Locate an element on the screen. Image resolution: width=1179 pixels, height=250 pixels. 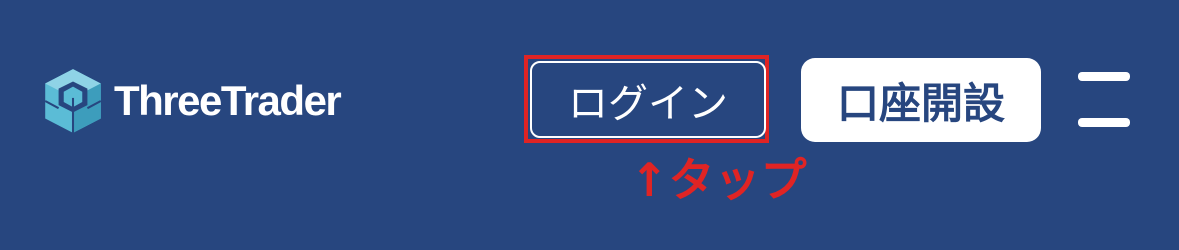
tap-annotation: ↑タップ is located at coordinates (718, 180).